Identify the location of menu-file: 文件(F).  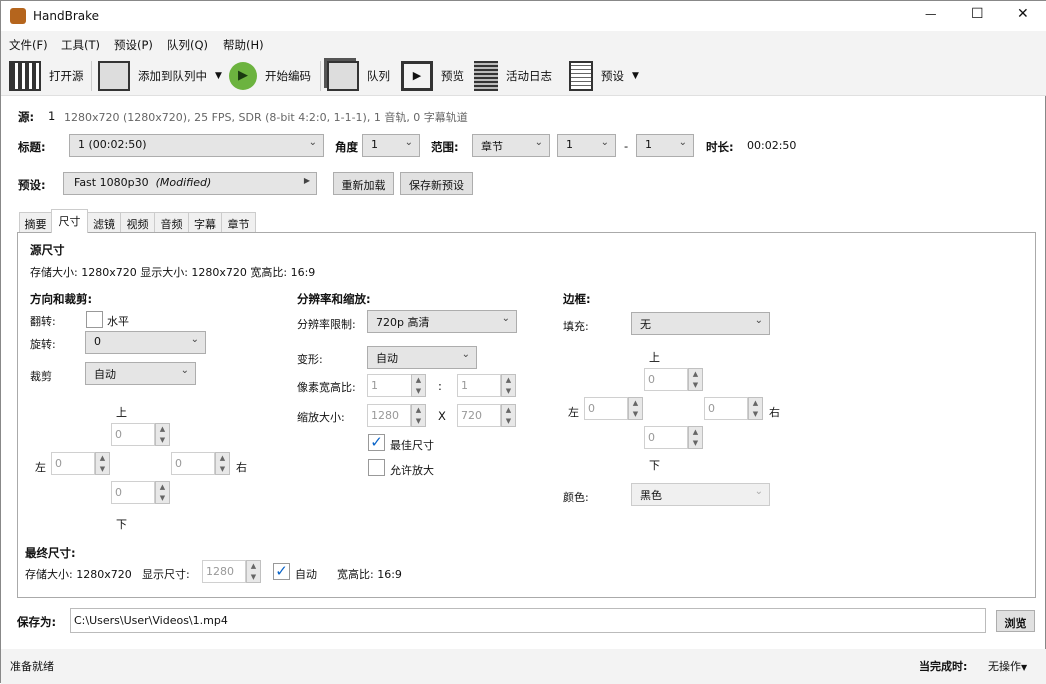
(28, 45).